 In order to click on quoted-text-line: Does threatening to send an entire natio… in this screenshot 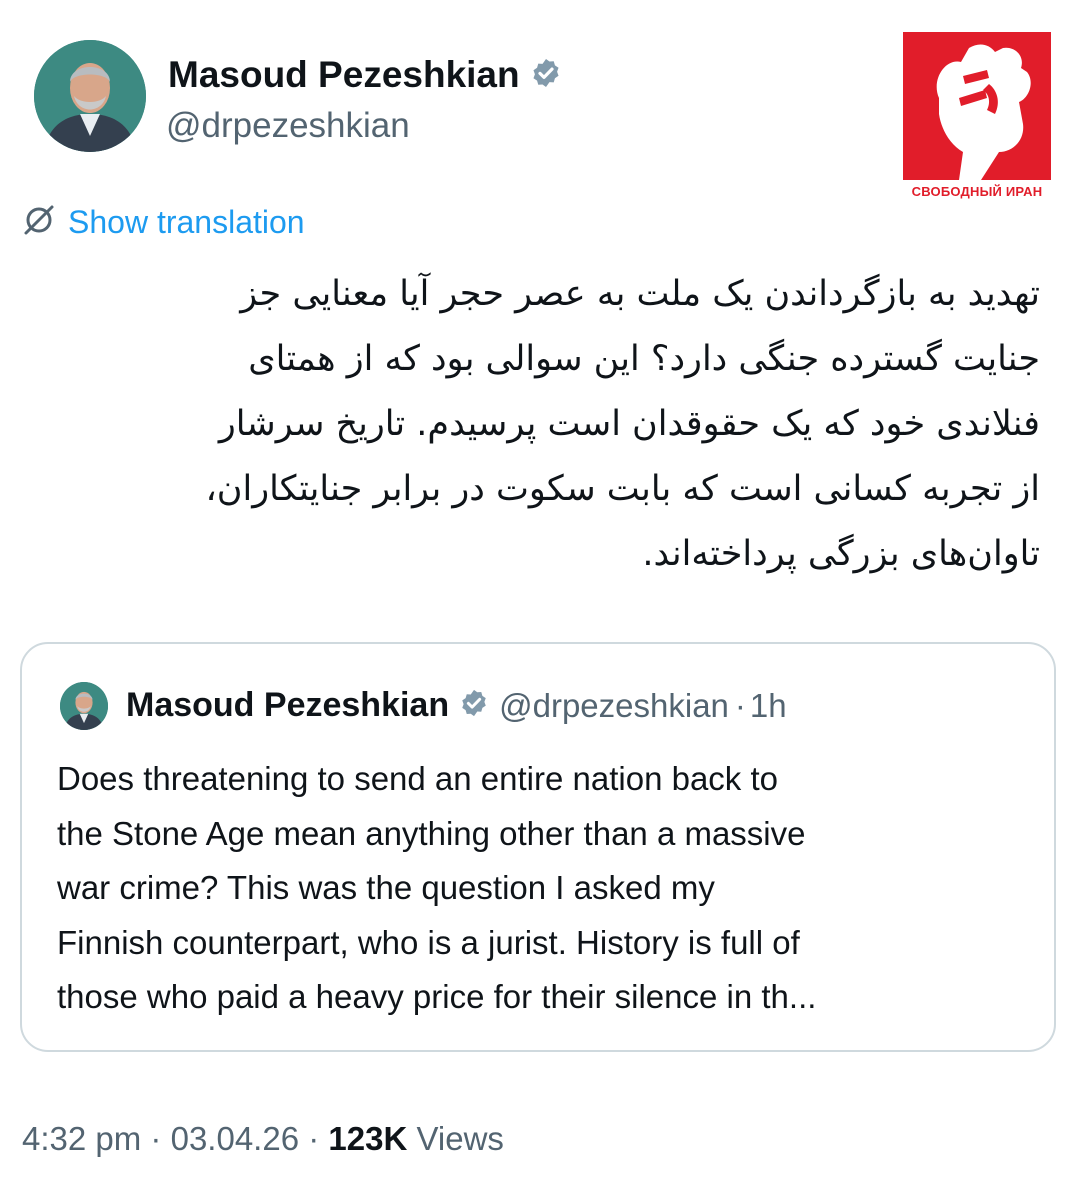, I will do `click(417, 778)`.